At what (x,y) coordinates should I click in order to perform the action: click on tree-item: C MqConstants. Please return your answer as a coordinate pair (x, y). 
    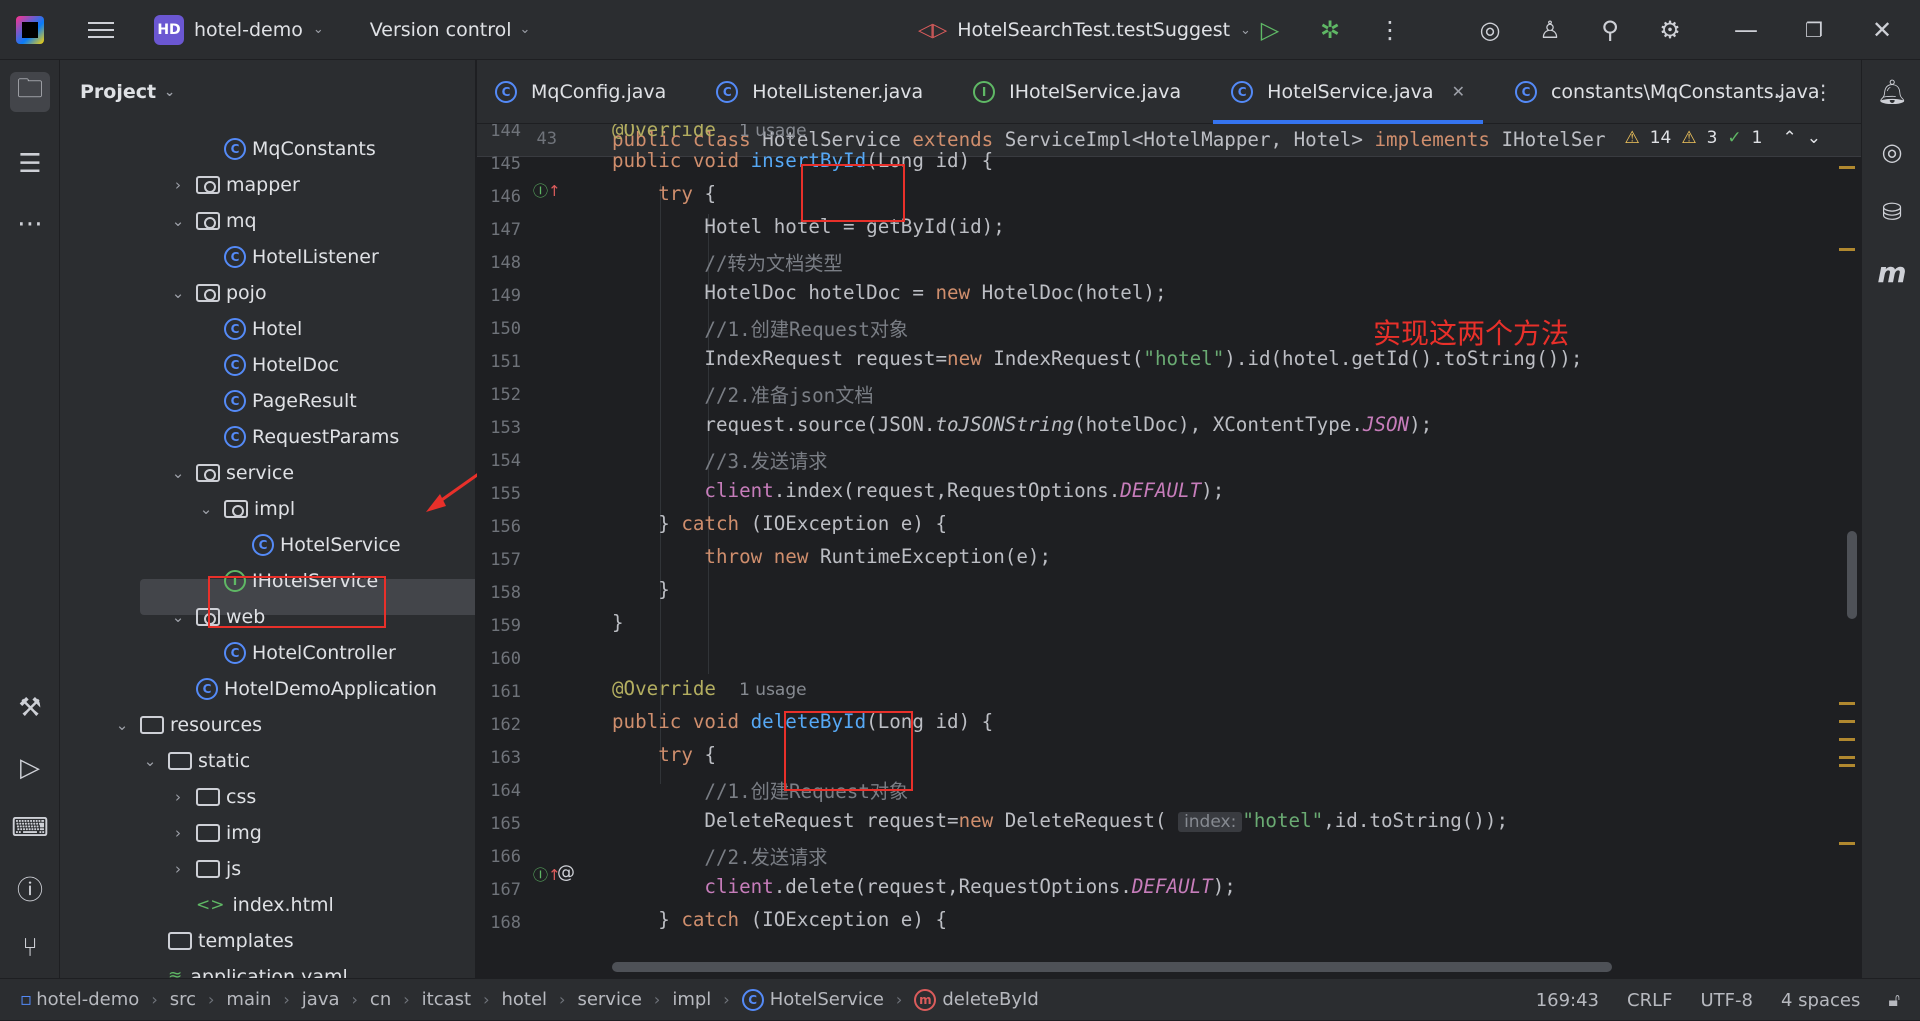
    Looking at the image, I should click on (286, 149).